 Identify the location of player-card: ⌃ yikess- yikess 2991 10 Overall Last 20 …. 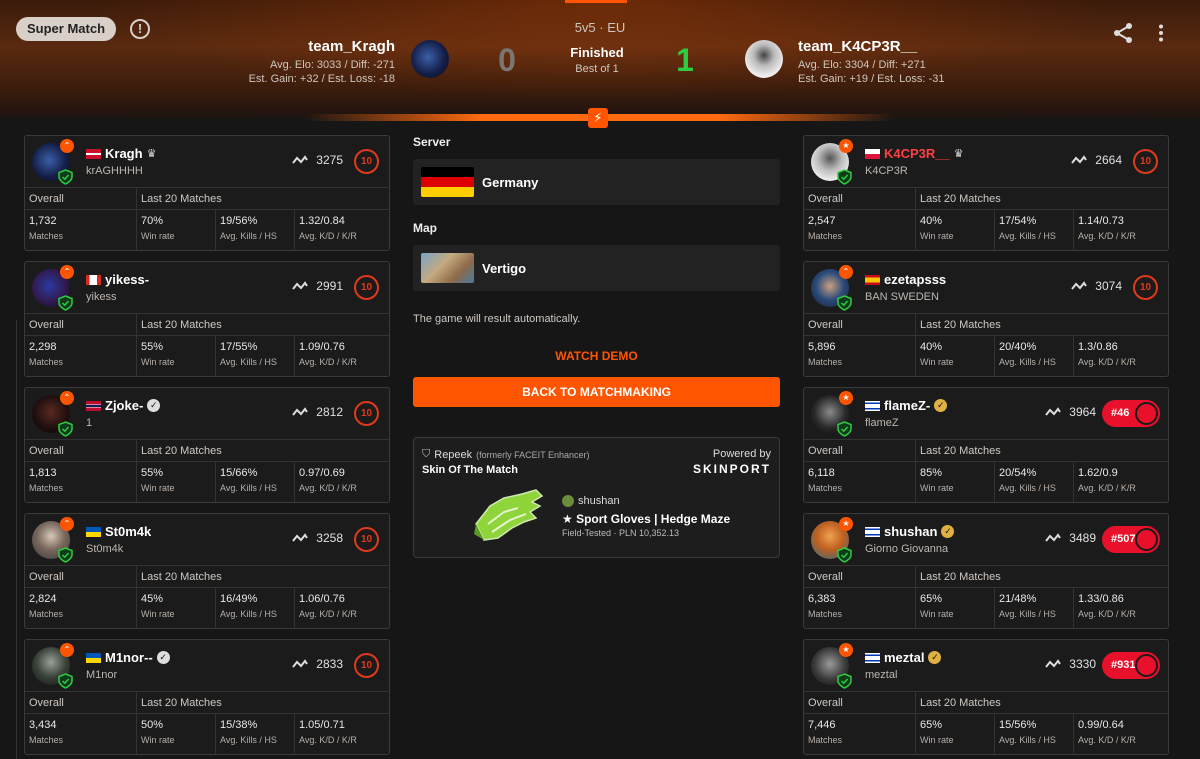
(207, 319).